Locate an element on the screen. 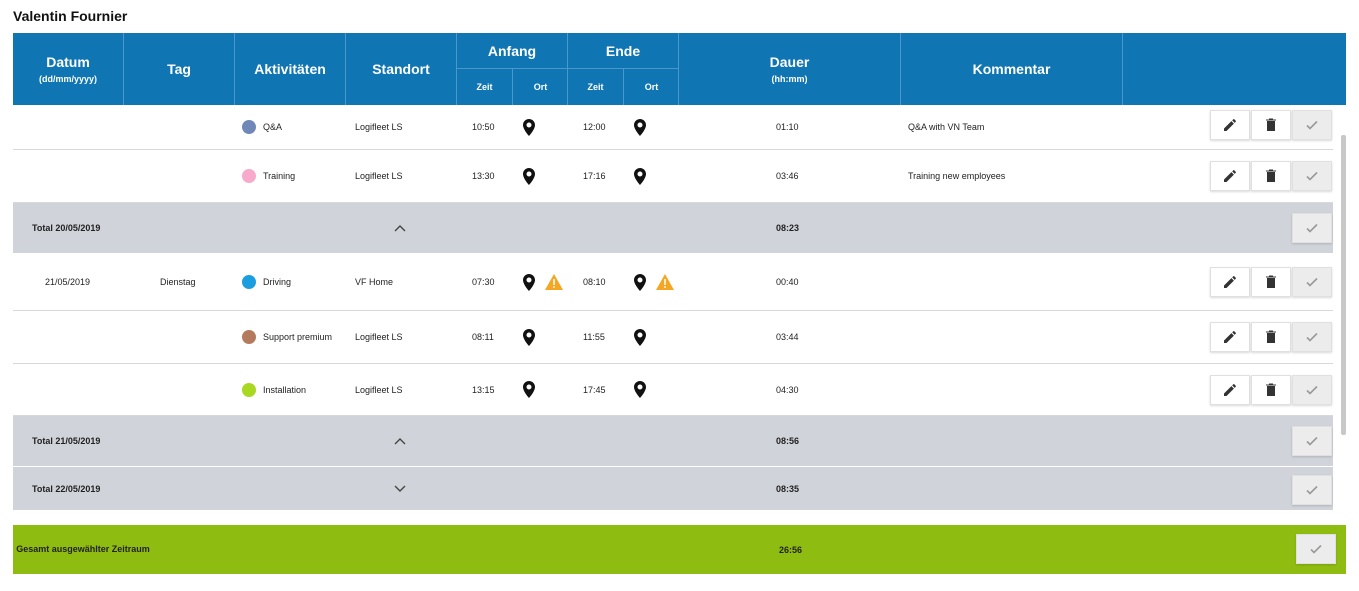 This screenshot has width=1359, height=591. total-dauer: 08:35 is located at coordinates (788, 488).